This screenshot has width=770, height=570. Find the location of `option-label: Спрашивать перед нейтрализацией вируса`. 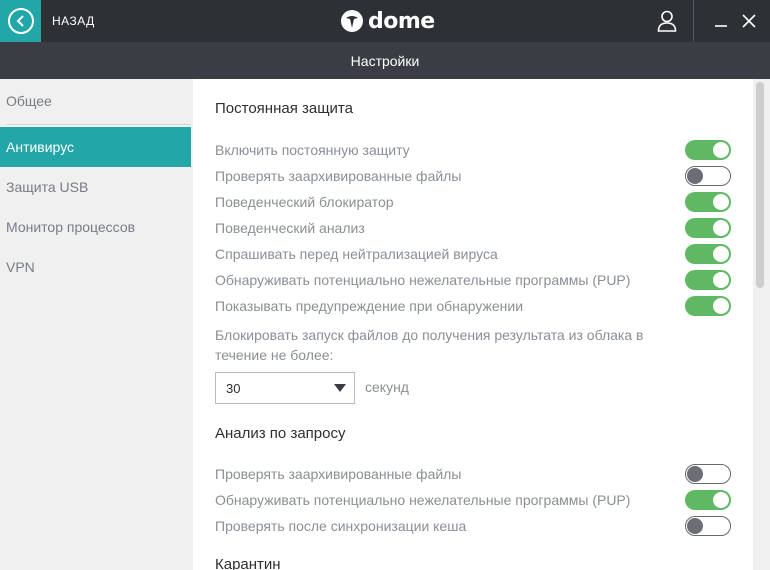

option-label: Спрашивать перед нейтрализацией вируса is located at coordinates (356, 254).